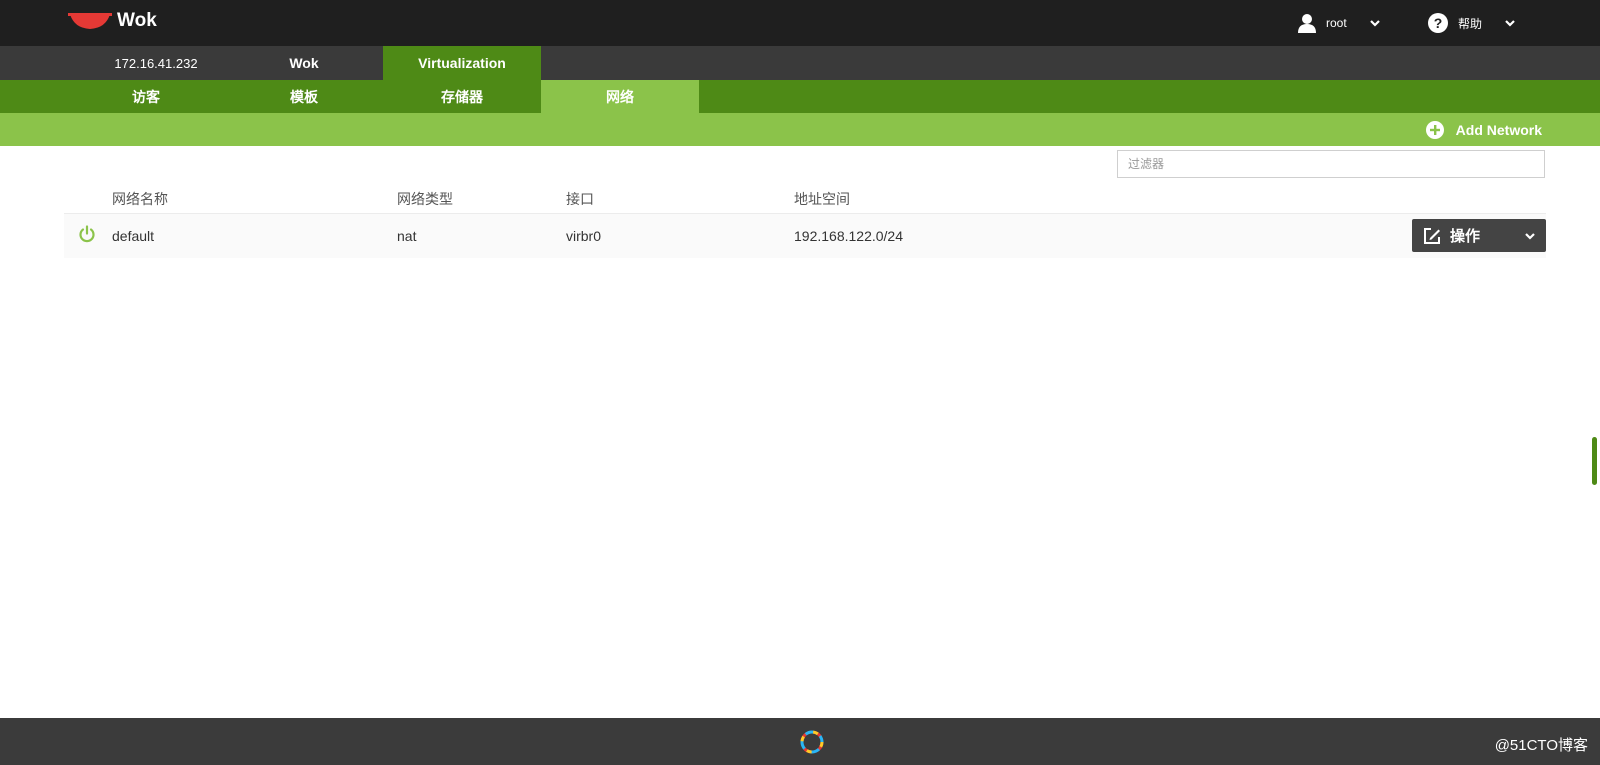 The height and width of the screenshot is (765, 1600). What do you see at coordinates (1434, 130) in the screenshot?
I see `plus-circle-icon` at bounding box center [1434, 130].